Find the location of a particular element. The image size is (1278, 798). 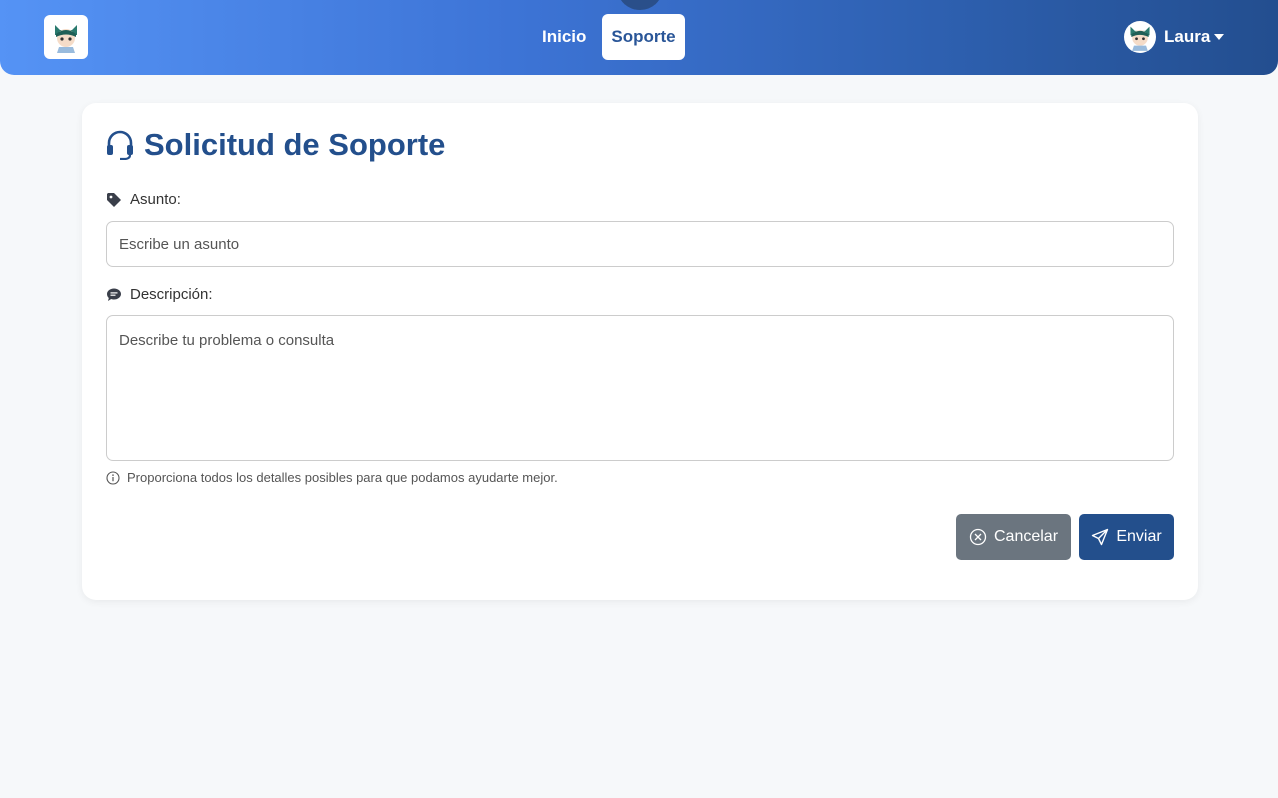

send-icon is located at coordinates (1100, 537).